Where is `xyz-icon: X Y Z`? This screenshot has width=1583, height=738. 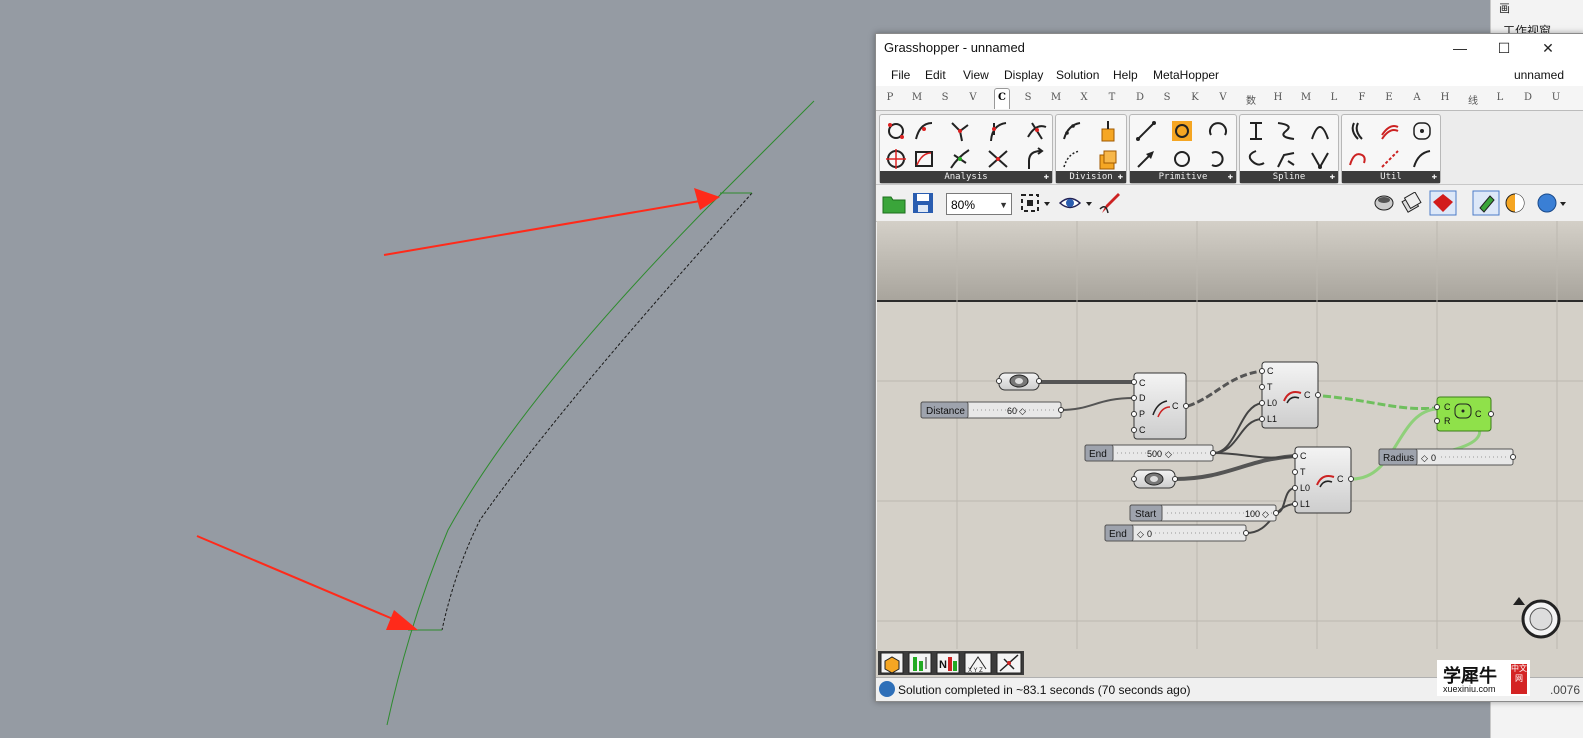 xyz-icon: X Y Z is located at coordinates (978, 663).